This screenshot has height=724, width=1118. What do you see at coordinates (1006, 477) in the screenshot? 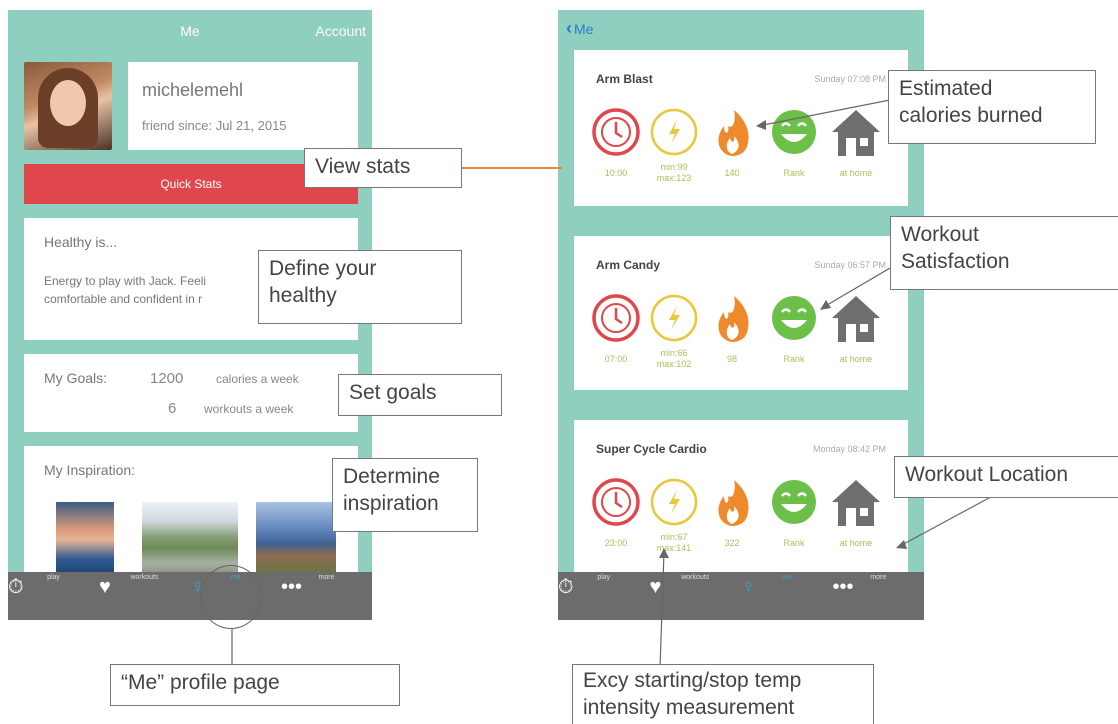
I see `callout-workout-location: Workout Location` at bounding box center [1006, 477].